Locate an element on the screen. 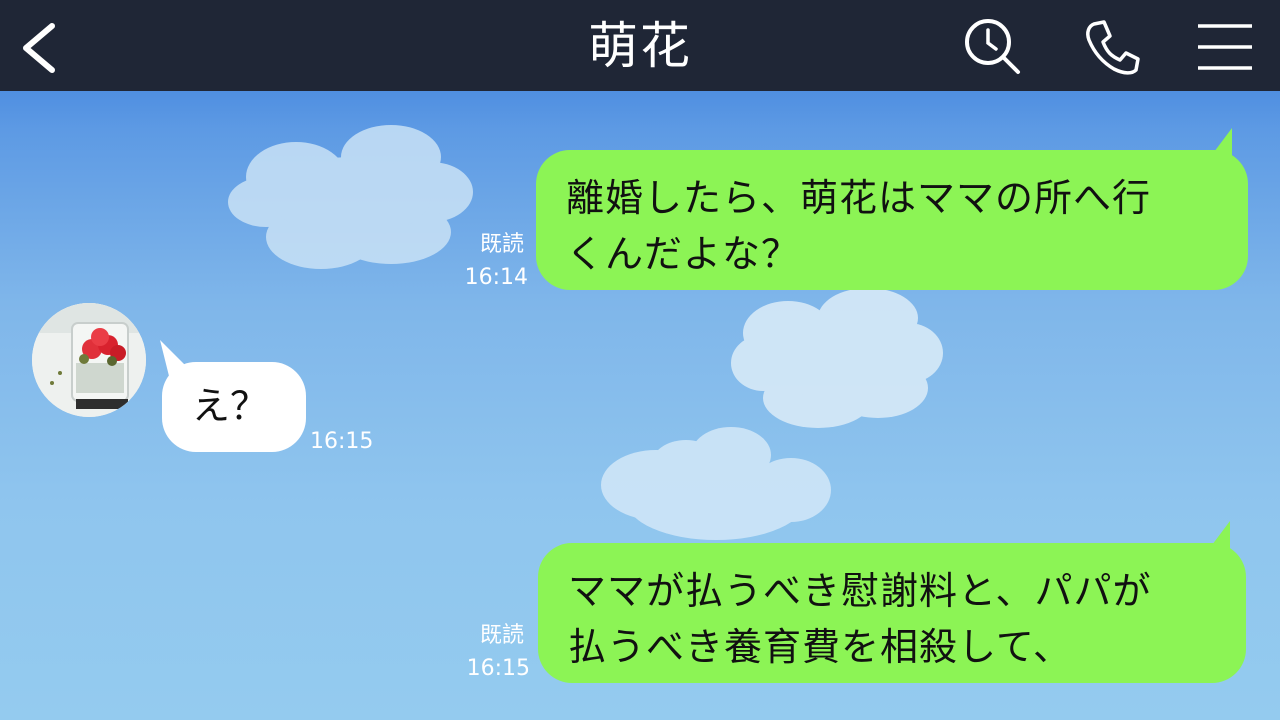 Image resolution: width=1280 pixels, height=720 pixels. avatar-photo is located at coordinates (89, 360).